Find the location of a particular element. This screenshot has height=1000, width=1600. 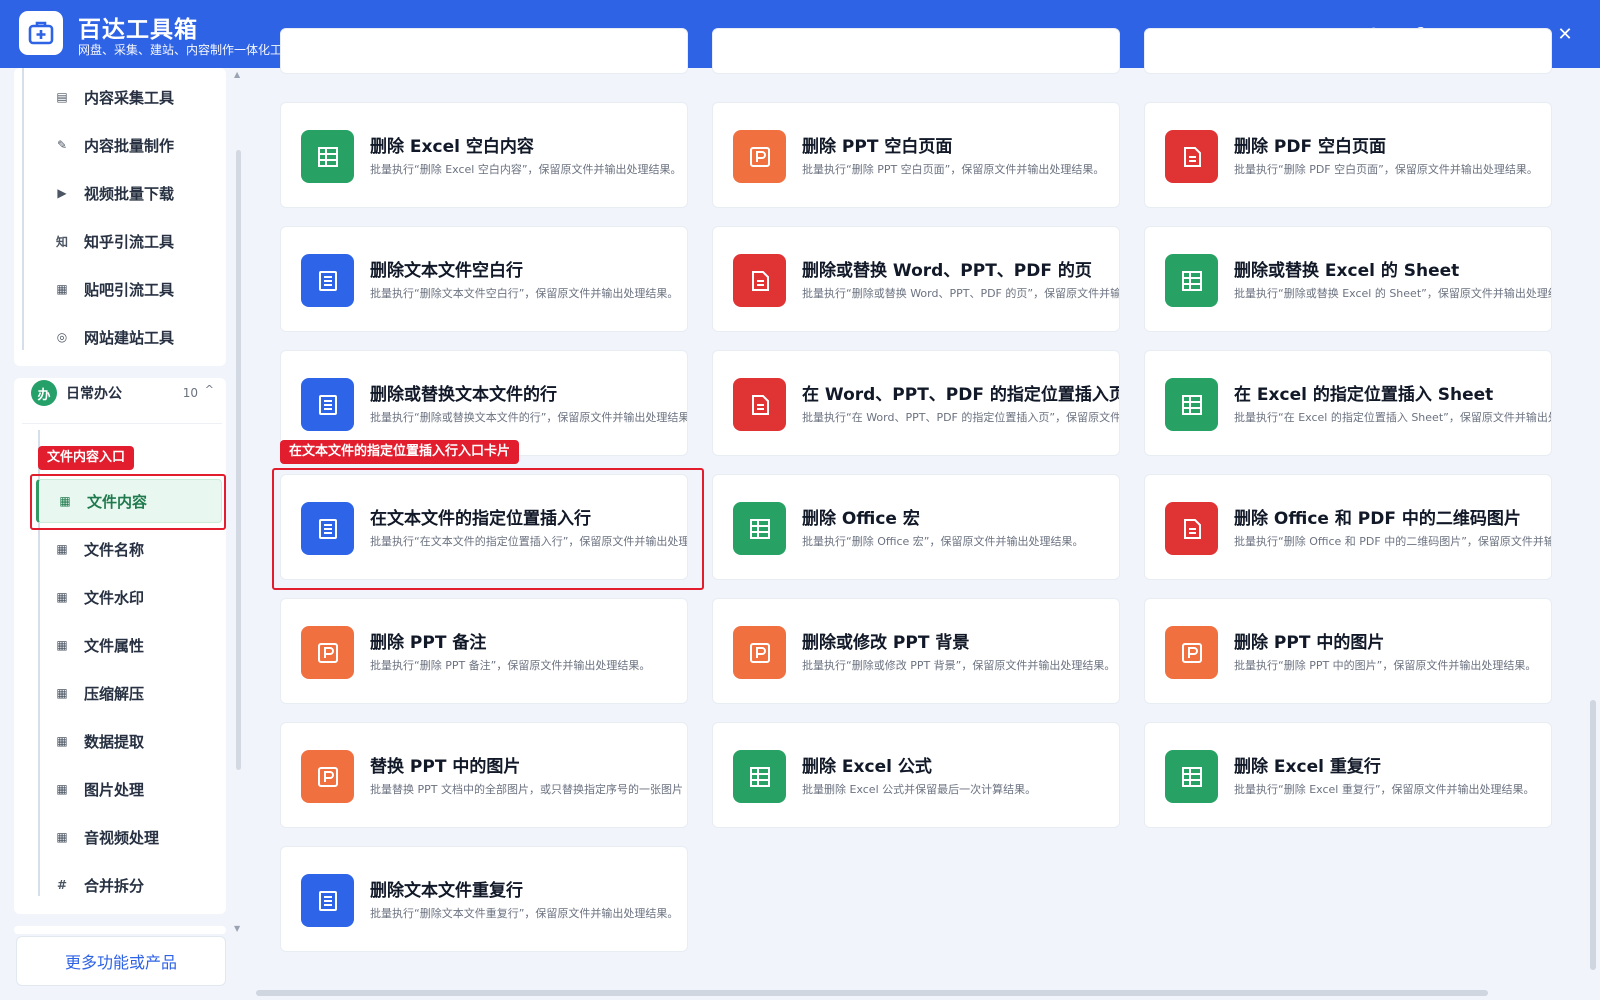

sidebar-item: ▦ 图片处理 is located at coordinates (129, 789).